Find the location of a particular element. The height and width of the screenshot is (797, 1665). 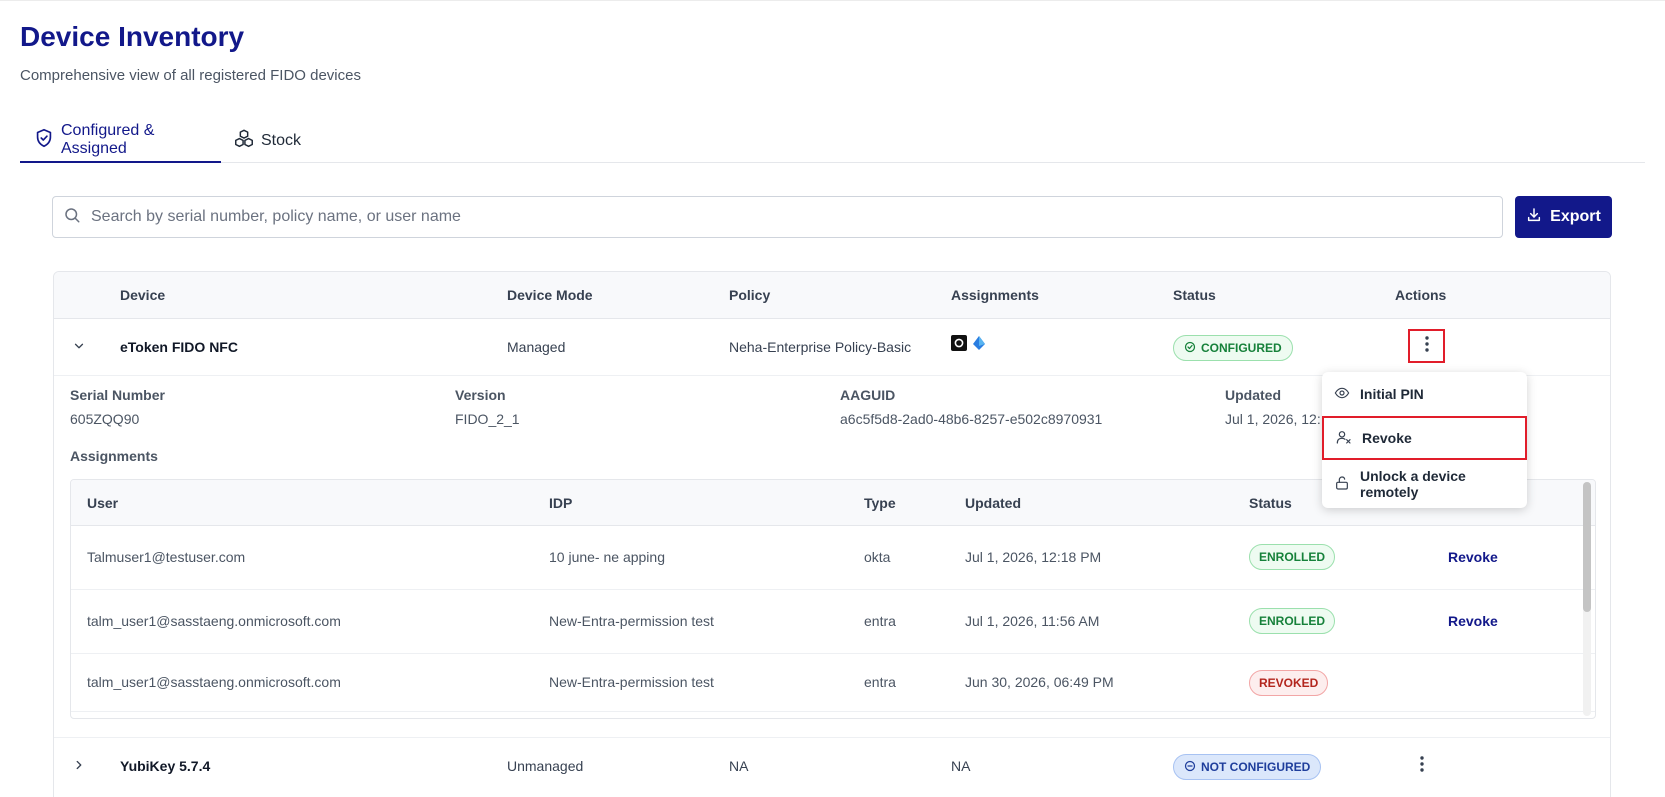

updated-label: Updated is located at coordinates (1253, 395).